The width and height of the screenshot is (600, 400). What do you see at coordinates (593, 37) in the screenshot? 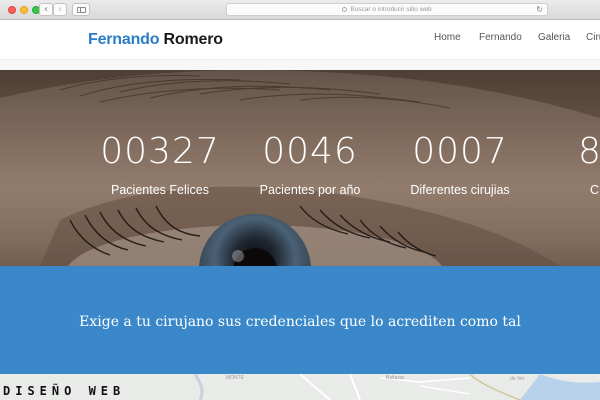
I see `nav-item-cirugias: Ciru` at bounding box center [593, 37].